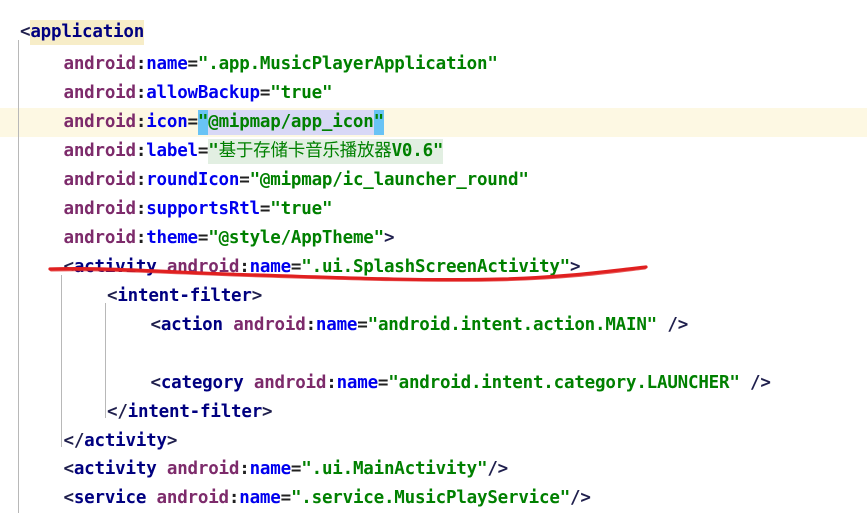 The height and width of the screenshot is (513, 867). I want to click on token-punct: </, so click(74, 441).